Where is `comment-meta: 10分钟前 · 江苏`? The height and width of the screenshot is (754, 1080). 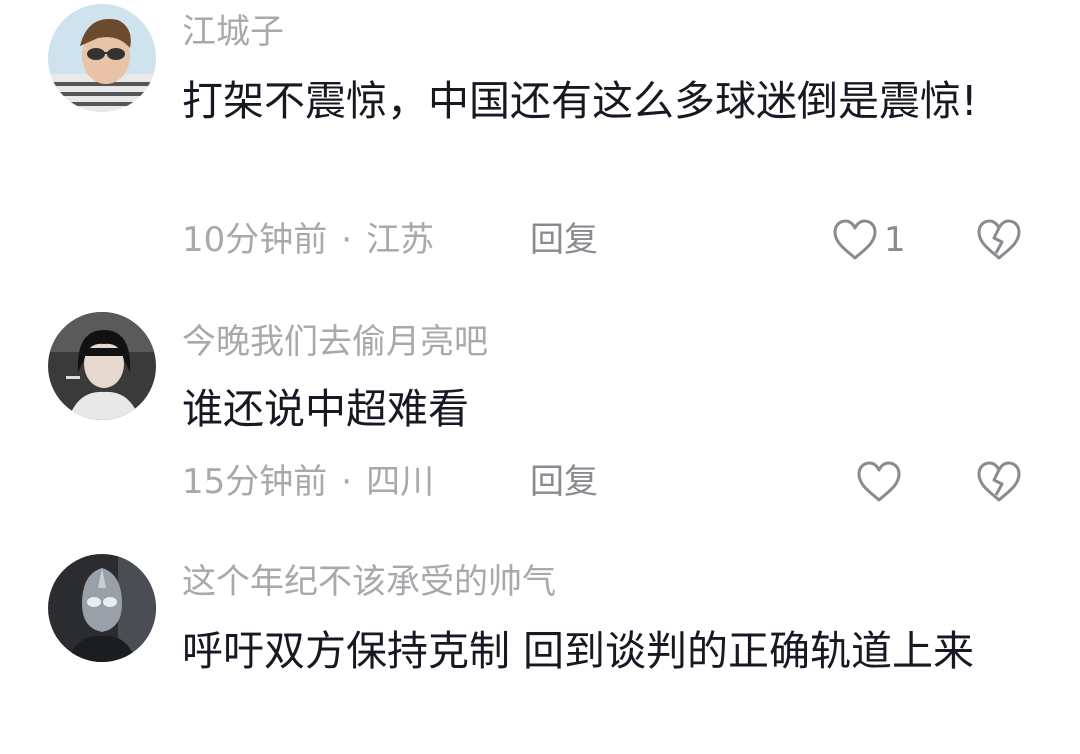
comment-meta: 10分钟前 · 江苏 is located at coordinates (308, 240).